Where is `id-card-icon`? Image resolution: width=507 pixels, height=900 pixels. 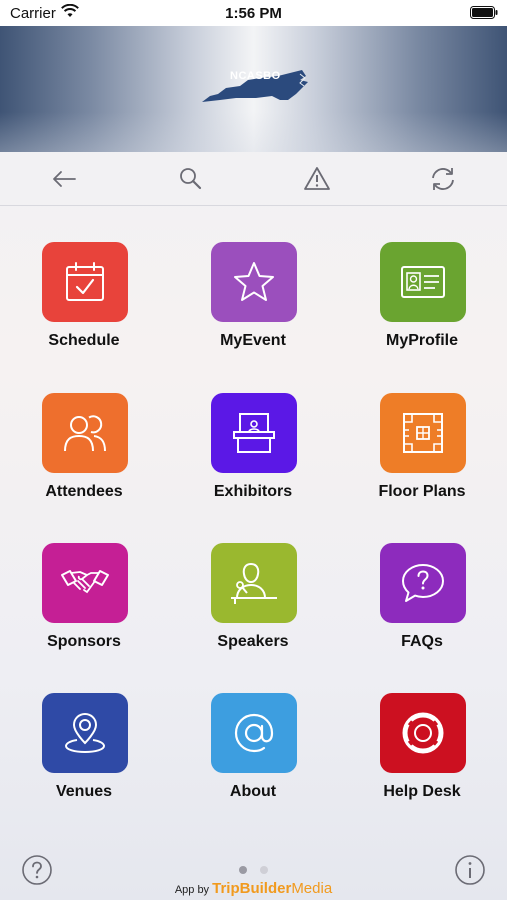
id-card-icon is located at coordinates (423, 282).